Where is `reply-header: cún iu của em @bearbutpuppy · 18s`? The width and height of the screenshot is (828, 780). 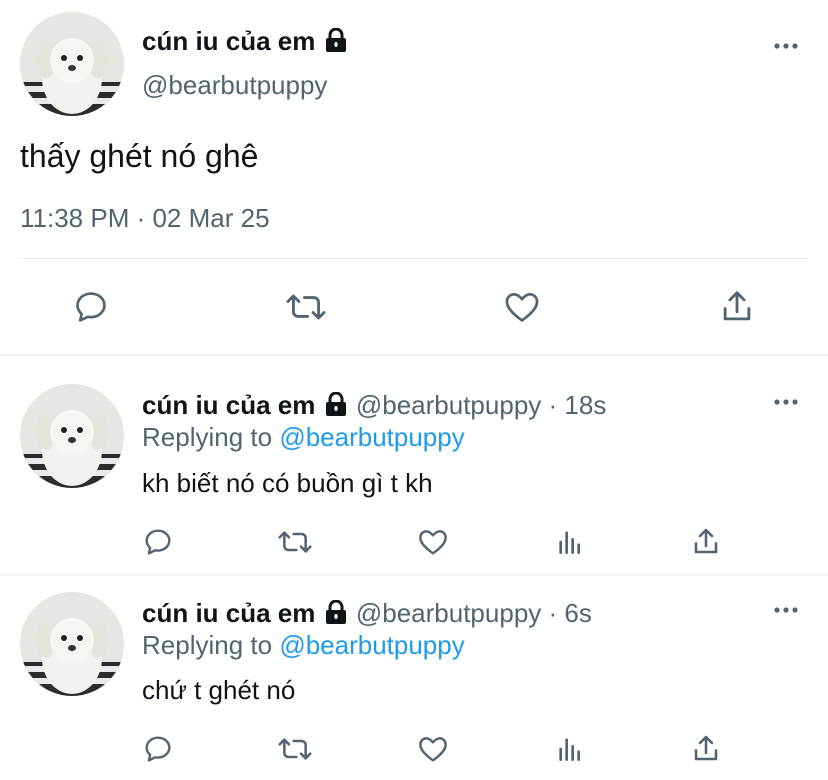
reply-header: cún iu của em @bearbutpuppy · 18s is located at coordinates (374, 406).